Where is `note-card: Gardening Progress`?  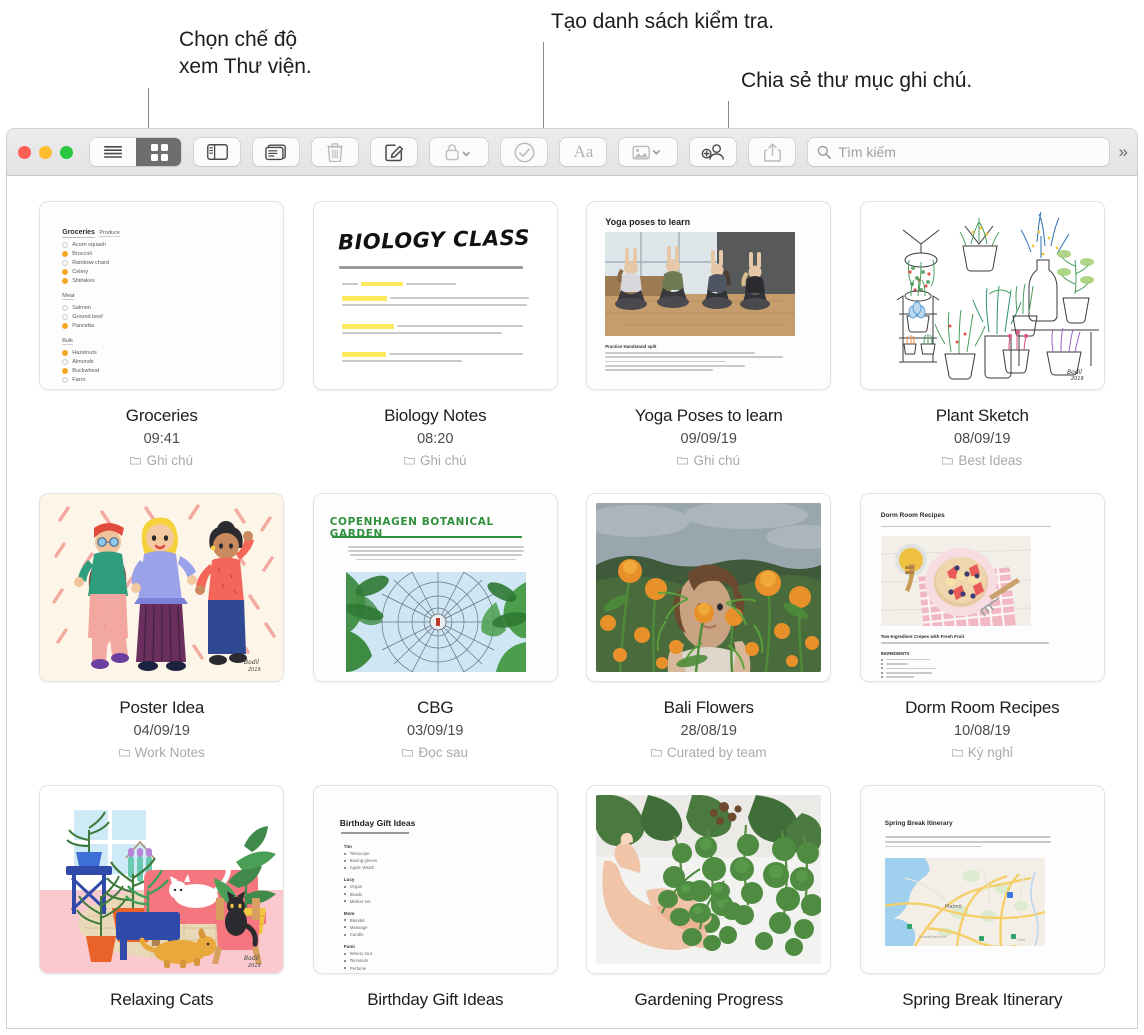 note-card: Gardening Progress is located at coordinates (709, 898).